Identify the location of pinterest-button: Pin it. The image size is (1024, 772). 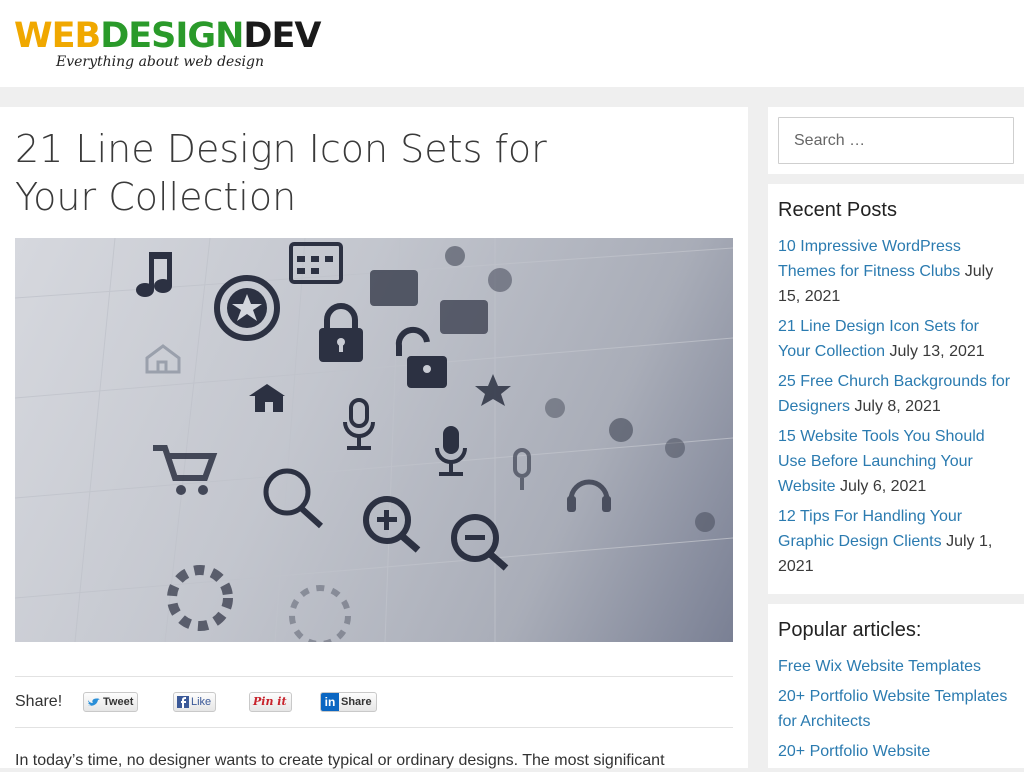
(270, 702).